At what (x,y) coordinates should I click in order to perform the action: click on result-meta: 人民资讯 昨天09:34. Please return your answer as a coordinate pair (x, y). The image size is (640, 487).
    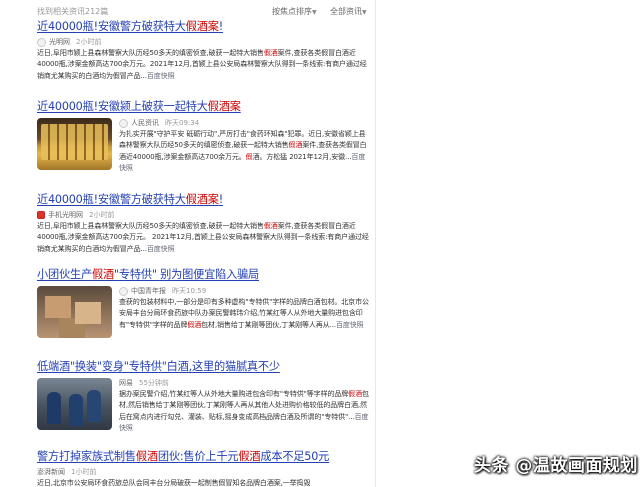
    Looking at the image, I should click on (245, 123).